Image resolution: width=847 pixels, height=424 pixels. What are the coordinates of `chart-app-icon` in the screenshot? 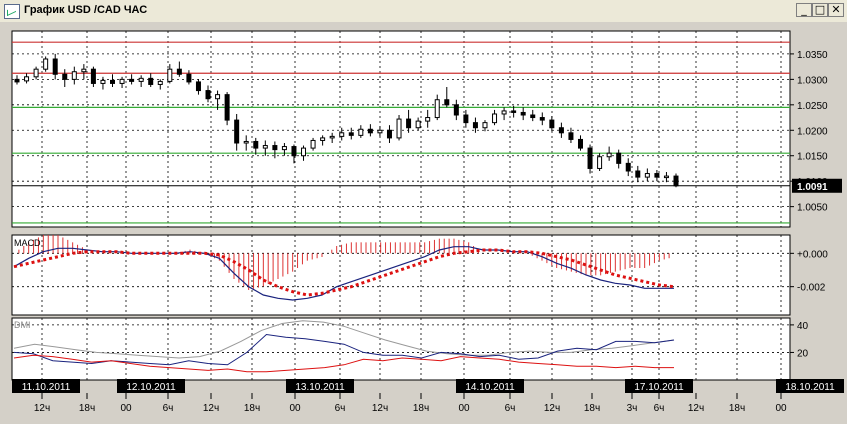 It's located at (12, 11).